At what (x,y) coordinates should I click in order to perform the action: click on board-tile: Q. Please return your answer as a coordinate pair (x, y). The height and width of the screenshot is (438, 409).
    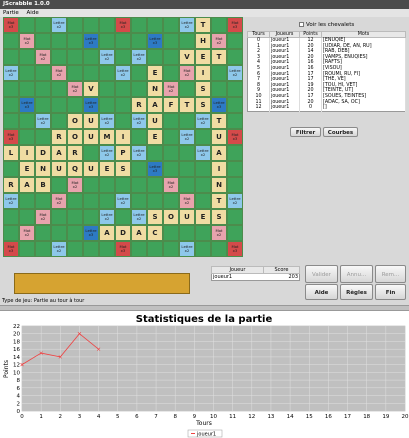
    Looking at the image, I should click on (75, 169).